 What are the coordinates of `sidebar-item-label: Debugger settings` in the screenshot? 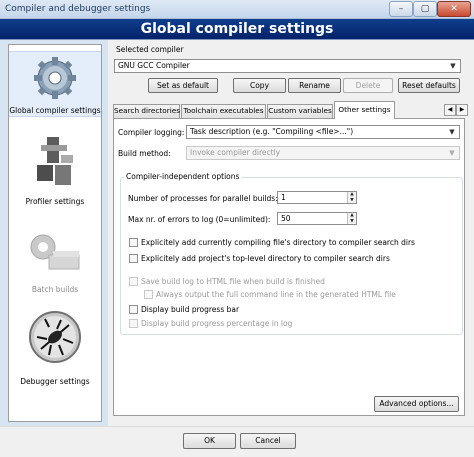 It's located at (55, 381).